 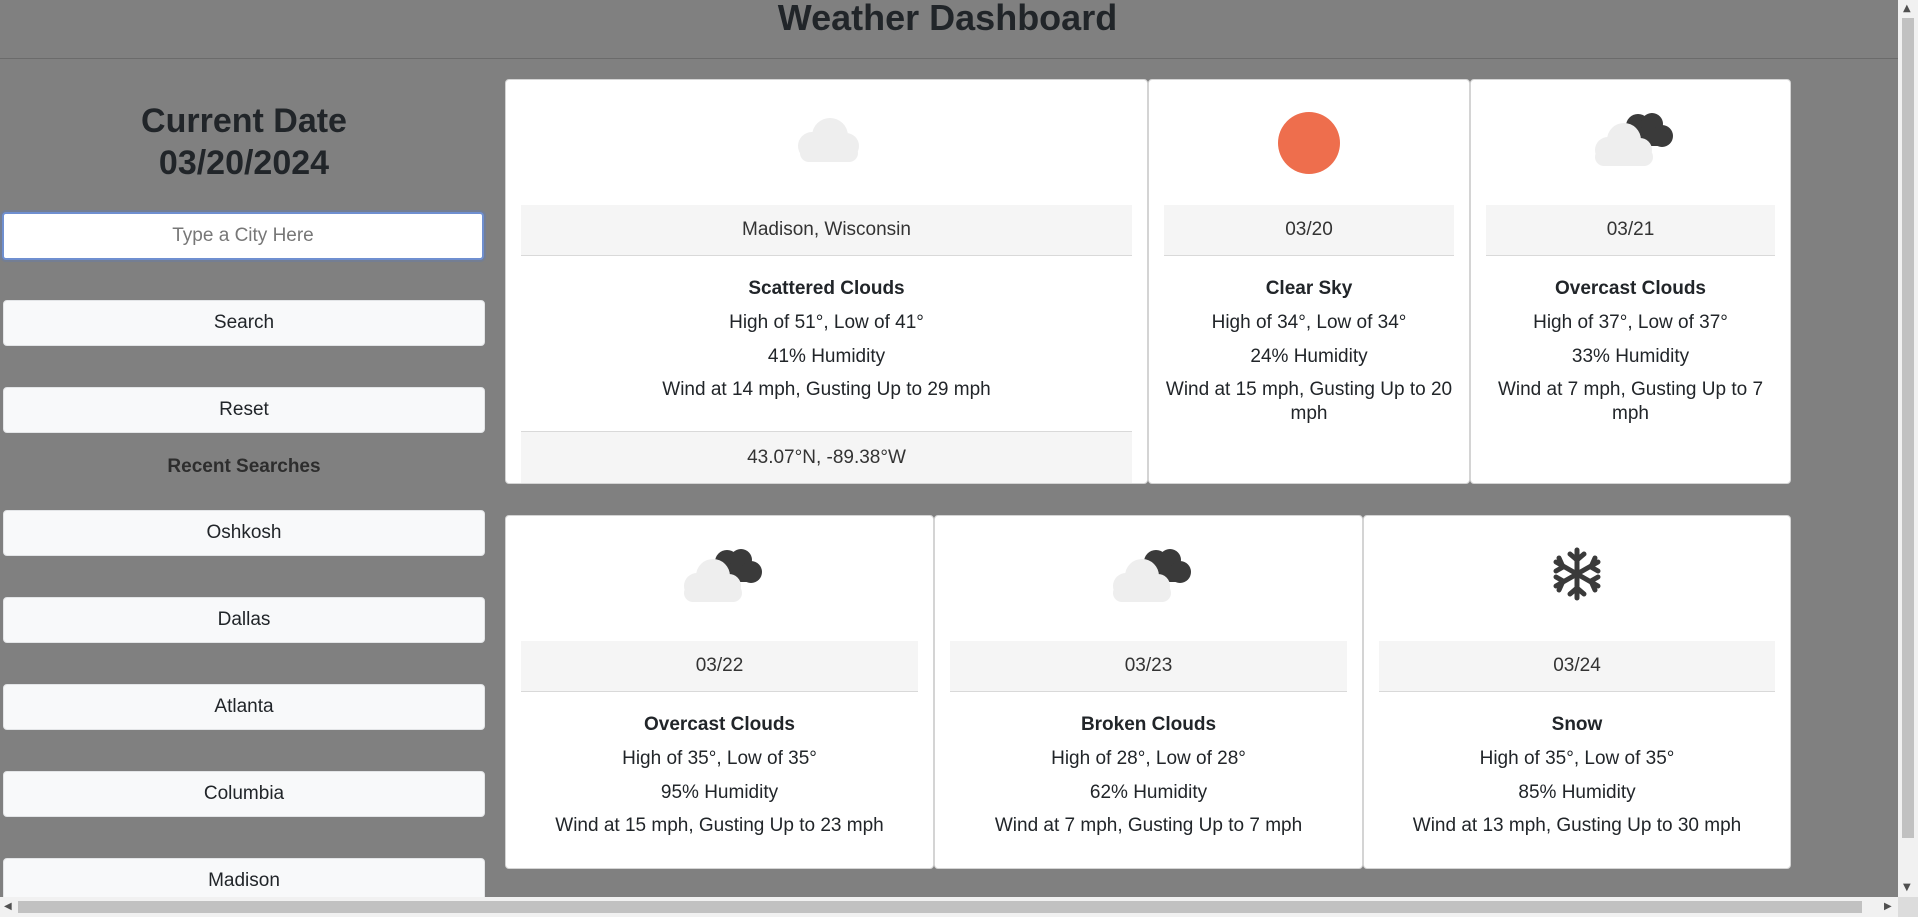 What do you see at coordinates (8, 907) in the screenshot?
I see `scroll-left-arrow-icon: ◀` at bounding box center [8, 907].